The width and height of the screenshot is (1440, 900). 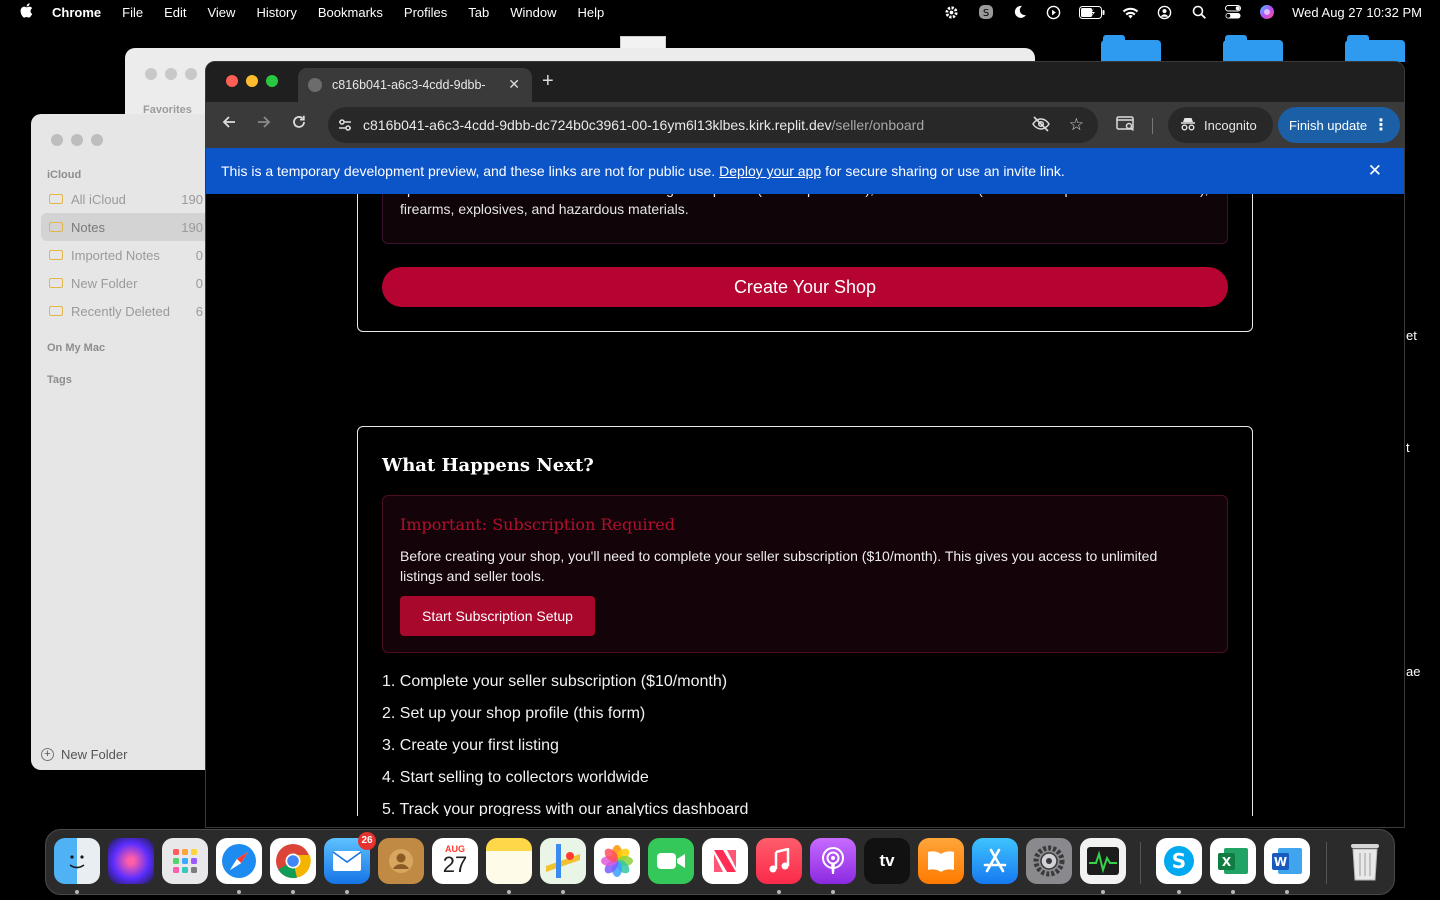 What do you see at coordinates (563, 861) in the screenshot?
I see `maps-icon` at bounding box center [563, 861].